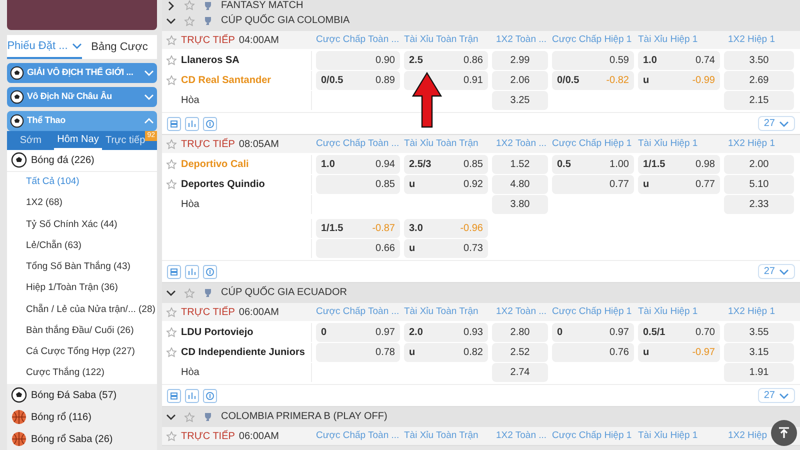  What do you see at coordinates (759, 100) in the screenshot?
I see `odds-cell: 2.15` at bounding box center [759, 100].